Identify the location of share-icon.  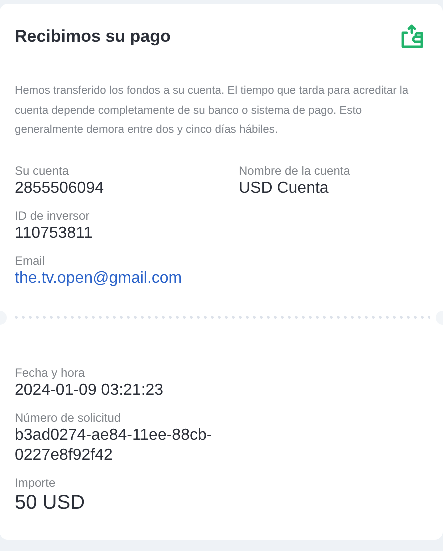
(412, 37).